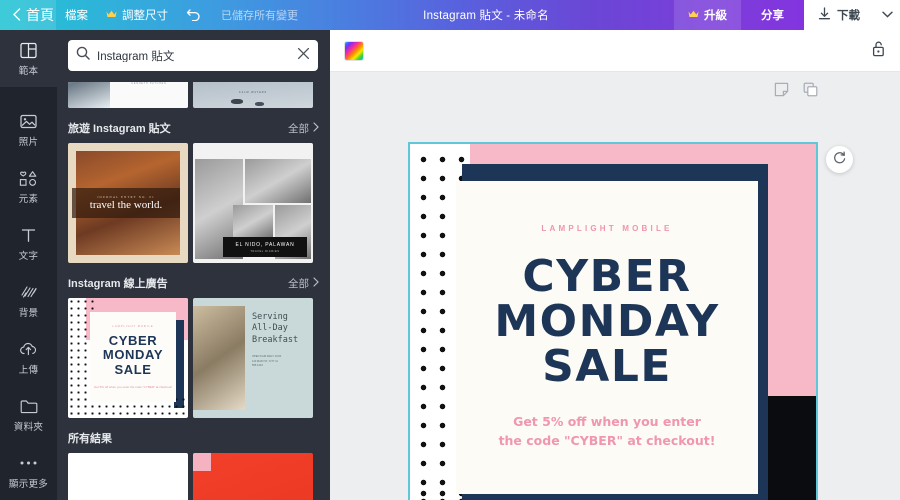 This screenshot has width=900, height=500. What do you see at coordinates (253, 92) in the screenshot?
I see `template-caption: CALM WATERS` at bounding box center [253, 92].